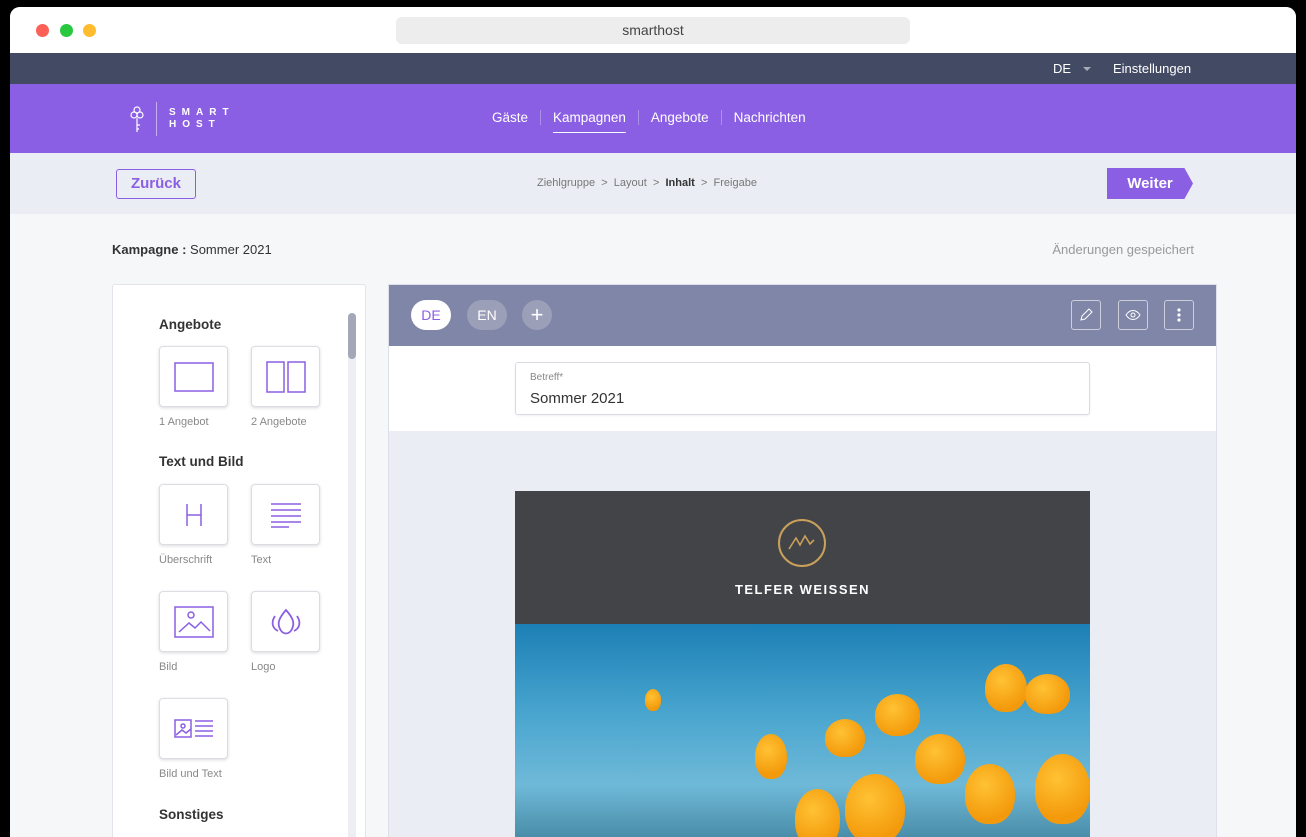 The height and width of the screenshot is (837, 1306). What do you see at coordinates (352, 575) in the screenshot?
I see `scrollbar` at bounding box center [352, 575].